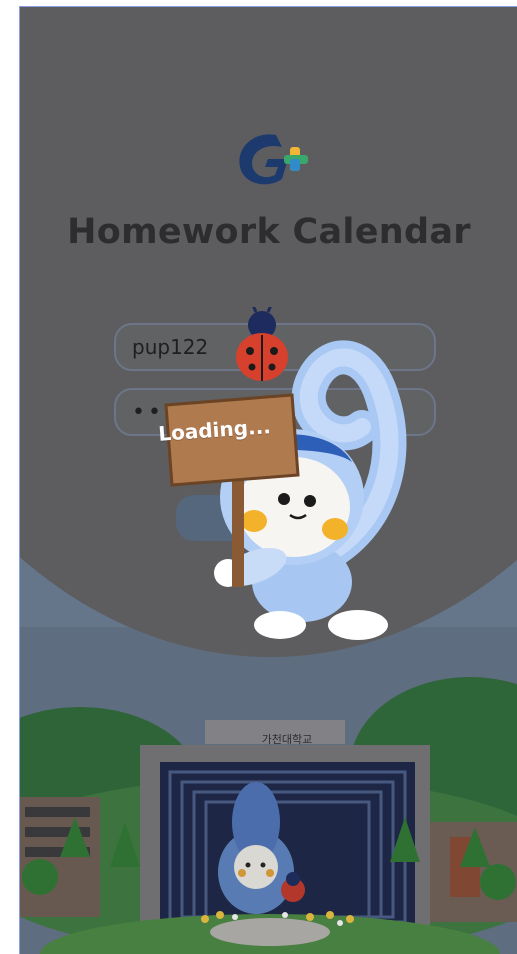 This screenshot has height=954, width=517. What do you see at coordinates (269, 232) in the screenshot?
I see `app-title: Homework Calendar` at bounding box center [269, 232].